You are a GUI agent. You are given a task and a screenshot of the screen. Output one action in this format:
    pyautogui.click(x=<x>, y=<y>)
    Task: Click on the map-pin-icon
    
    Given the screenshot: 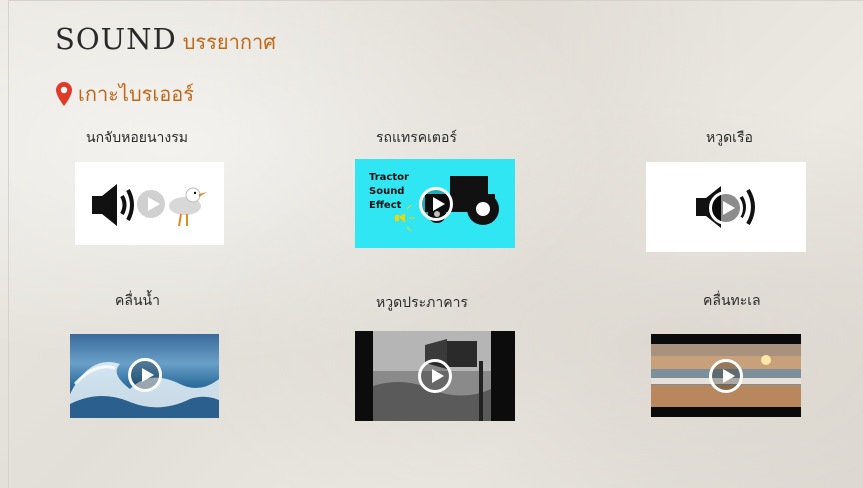 What is the action you would take?
    pyautogui.click(x=64, y=94)
    